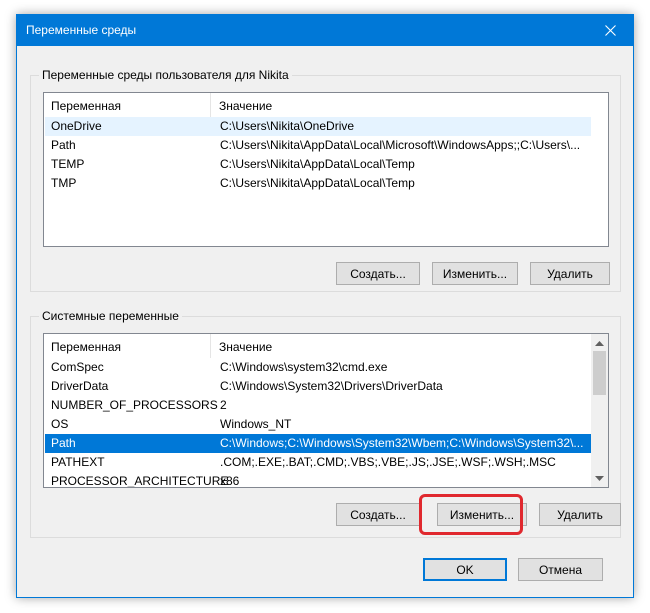  Describe the element at coordinates (140, 481) in the screenshot. I see `variable-name: PROCESSOR_ARCHITECTURE` at that location.